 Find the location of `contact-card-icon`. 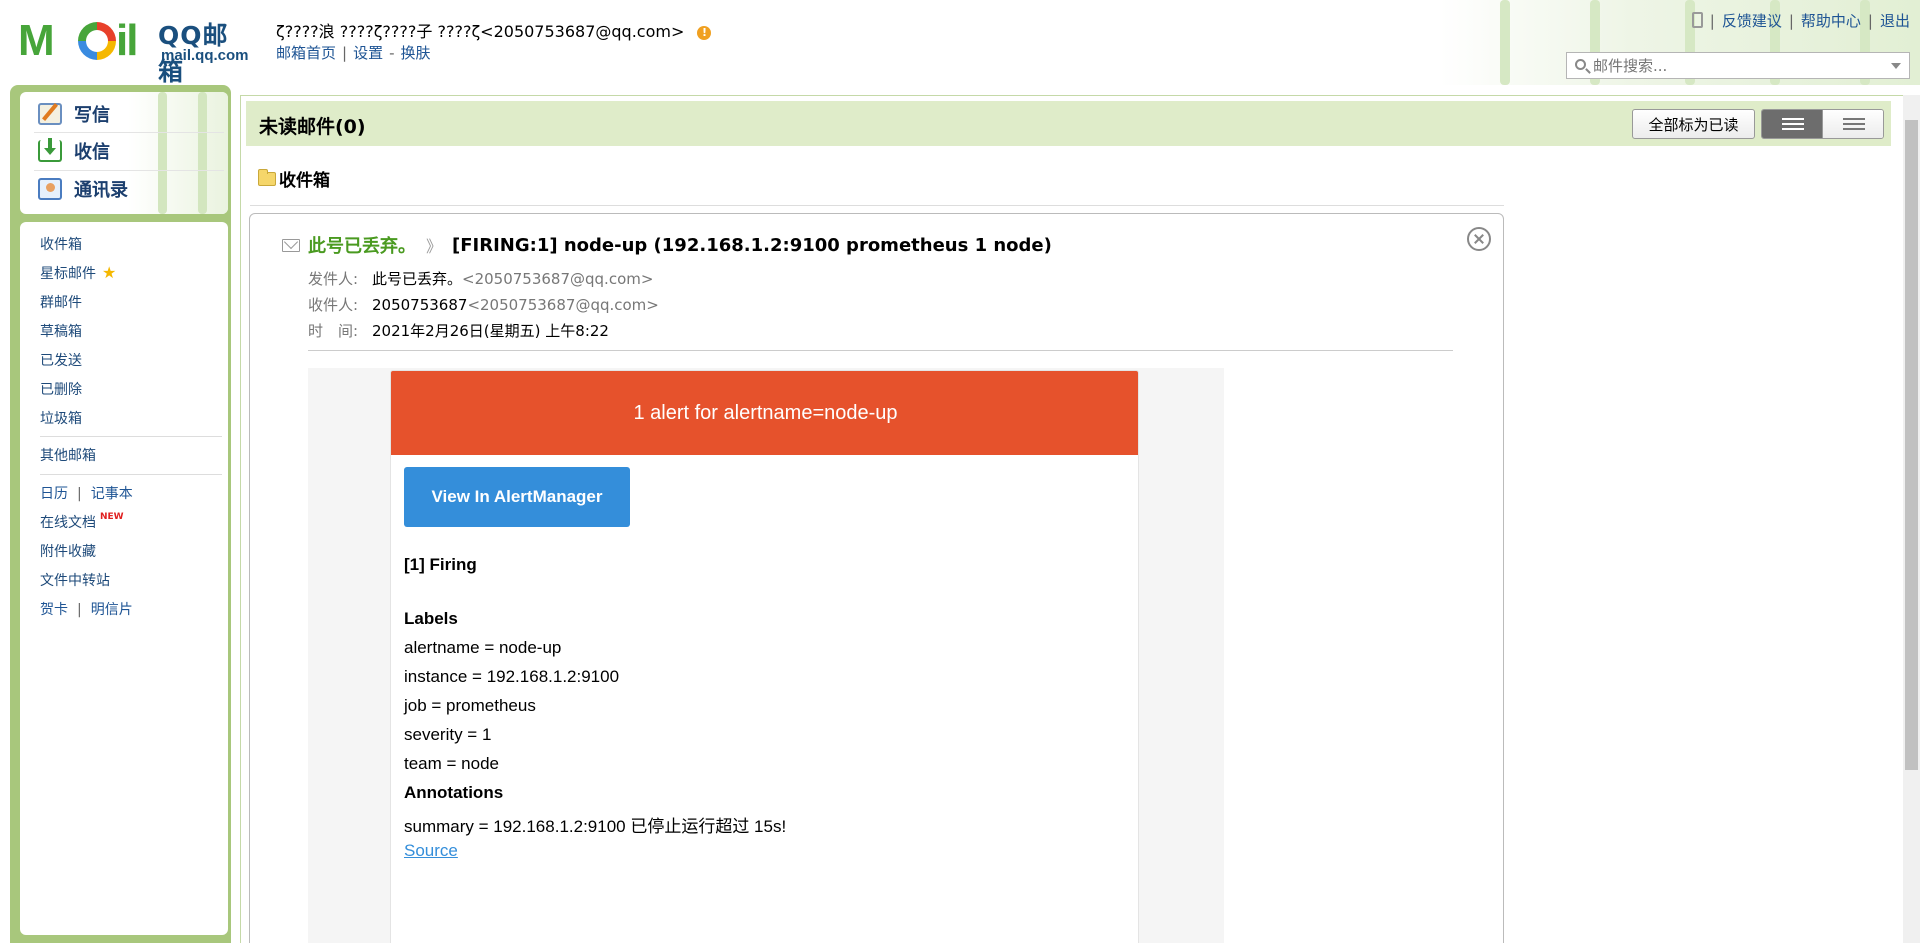

contact-card-icon is located at coordinates (50, 189).